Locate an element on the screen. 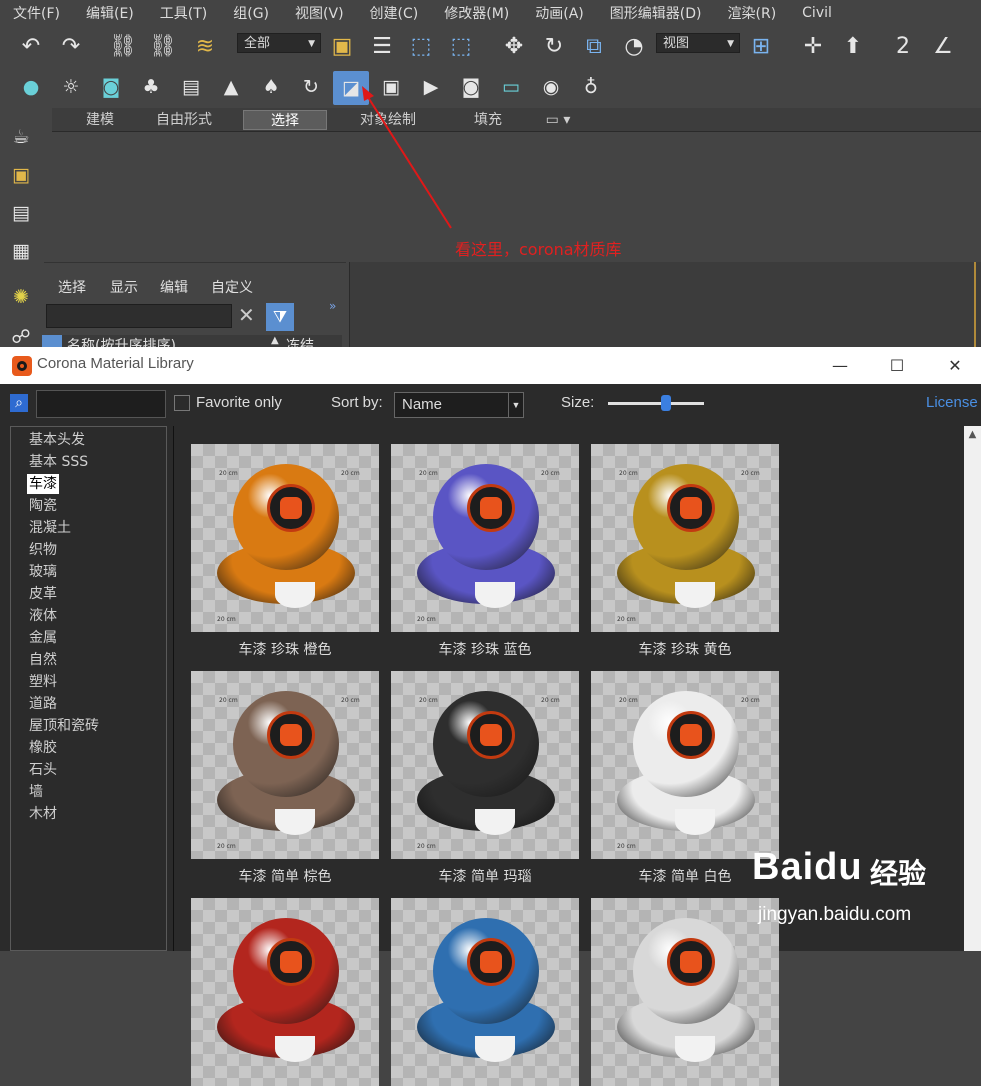  material-card: 20 cm 20 cm 20 cm 车漆 珍珠 蓝色 is located at coordinates (485, 551).